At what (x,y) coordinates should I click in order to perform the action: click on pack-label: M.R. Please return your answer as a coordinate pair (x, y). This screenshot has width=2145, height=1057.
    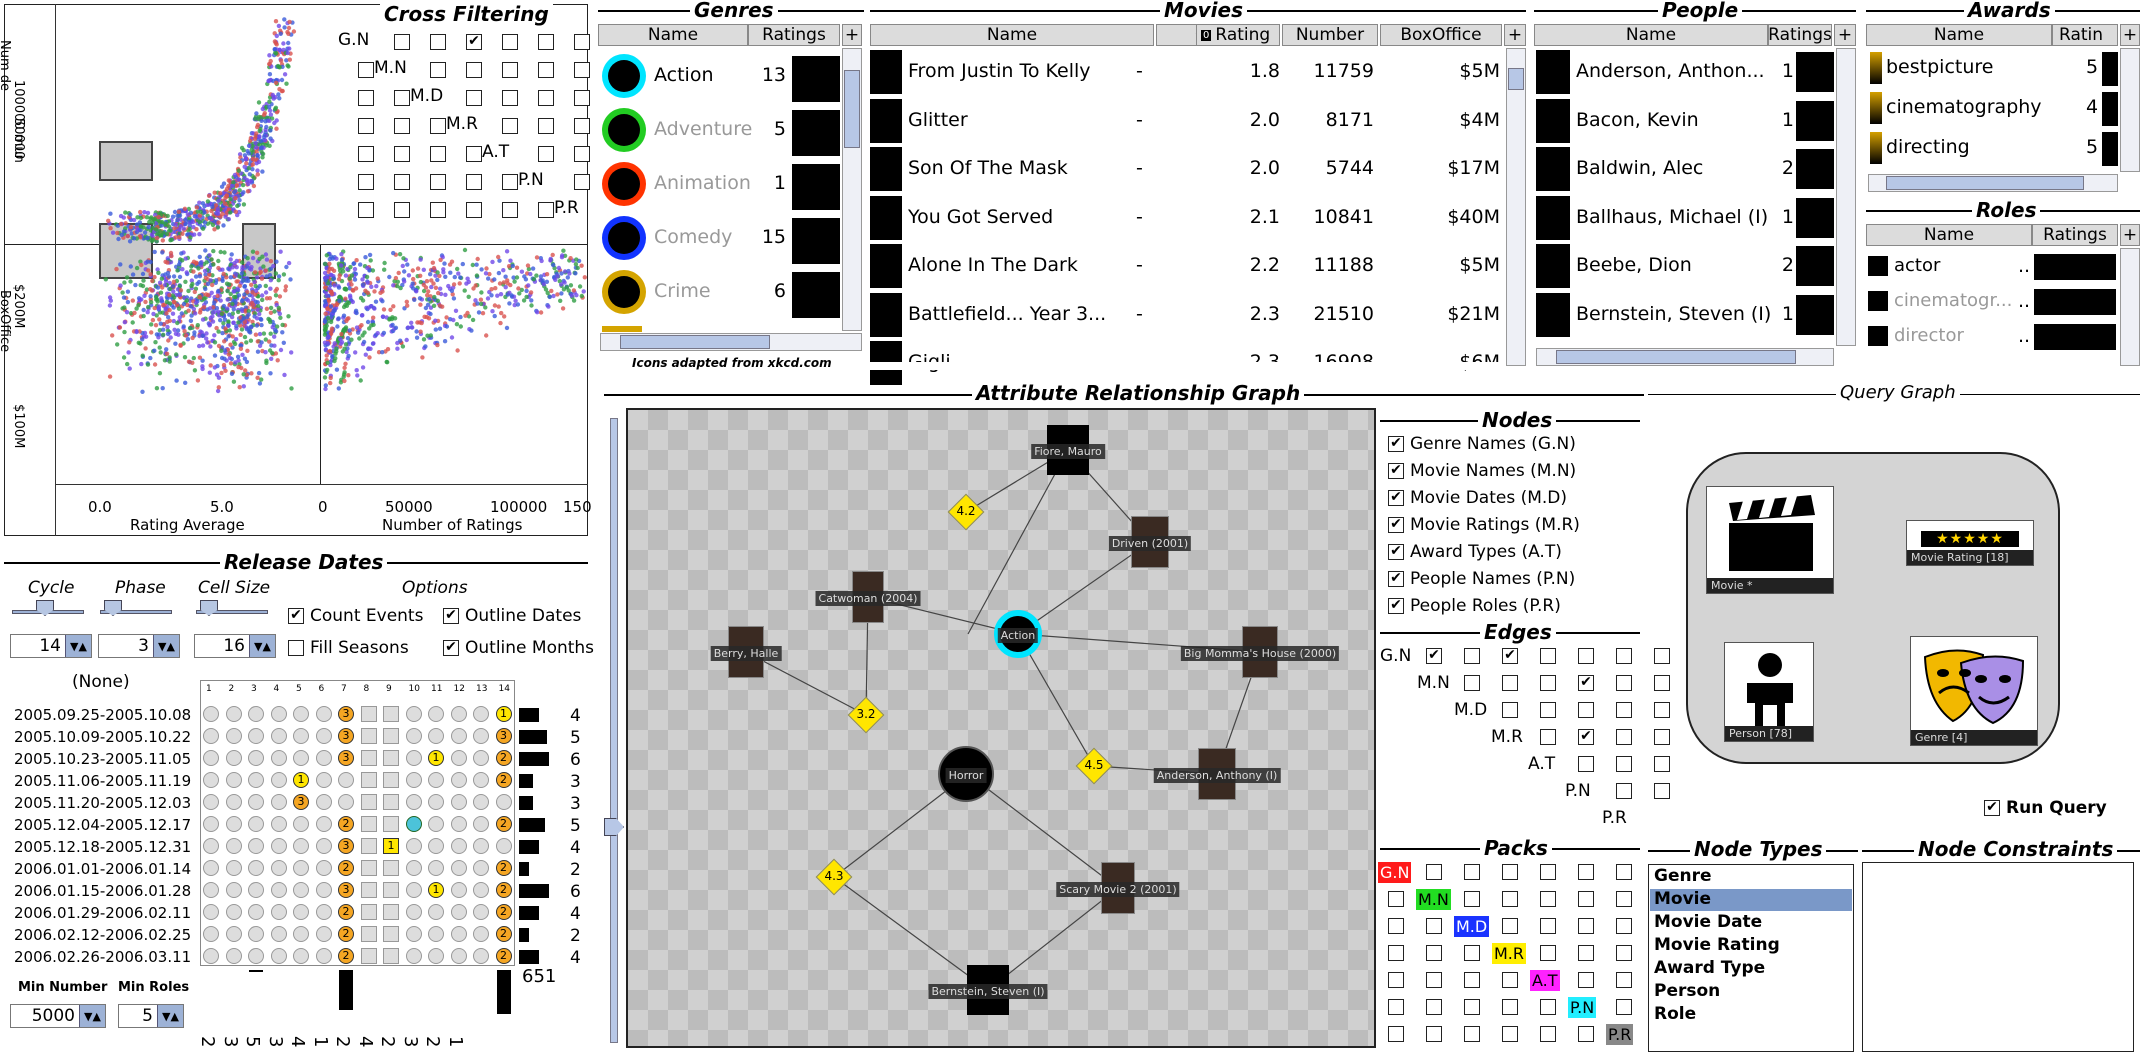
    Looking at the image, I should click on (1509, 953).